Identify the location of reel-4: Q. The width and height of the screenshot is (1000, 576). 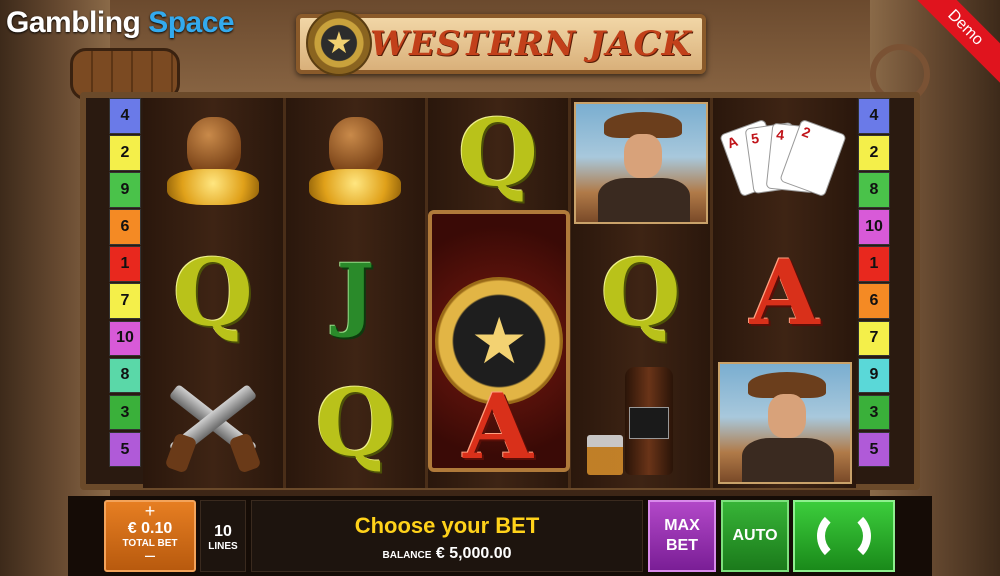
(642, 293).